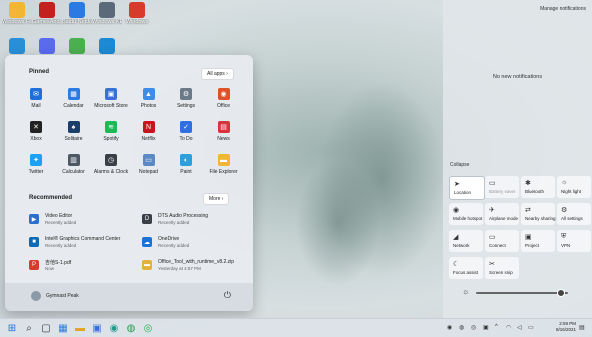 Image resolution: width=592 pixels, height=337 pixels. What do you see at coordinates (492, 264) in the screenshot?
I see `screen-snip-icon: ✂` at bounding box center [492, 264].